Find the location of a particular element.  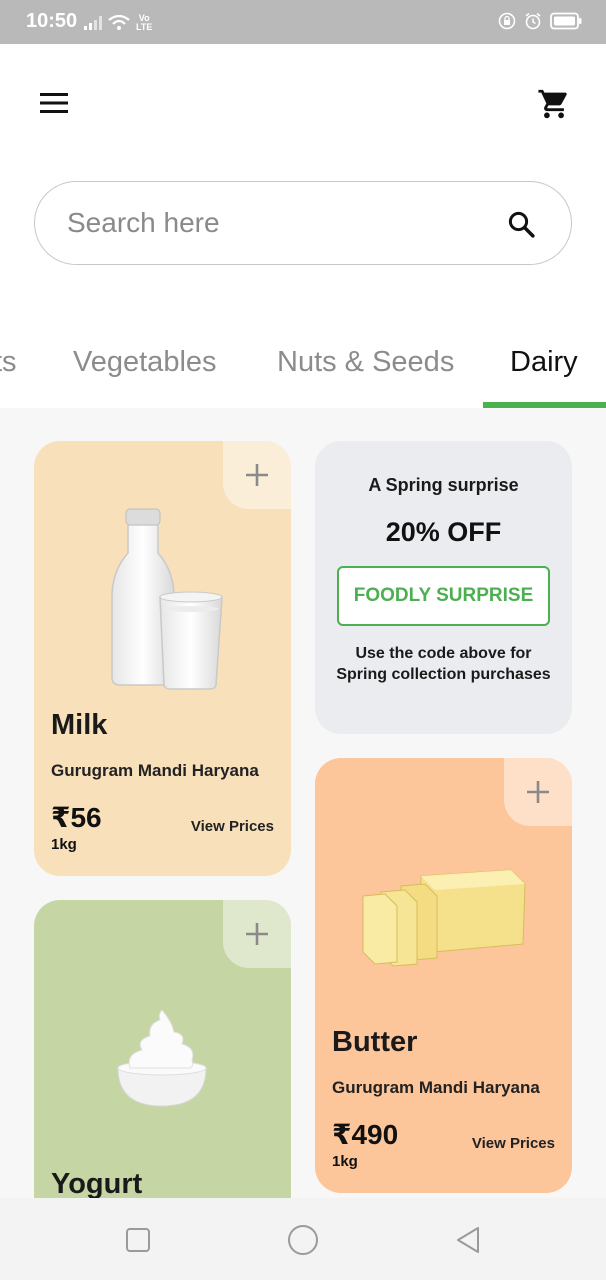

category-tabs: ts Vegetables Nuts & Seeds Dairy is located at coordinates (303, 369).